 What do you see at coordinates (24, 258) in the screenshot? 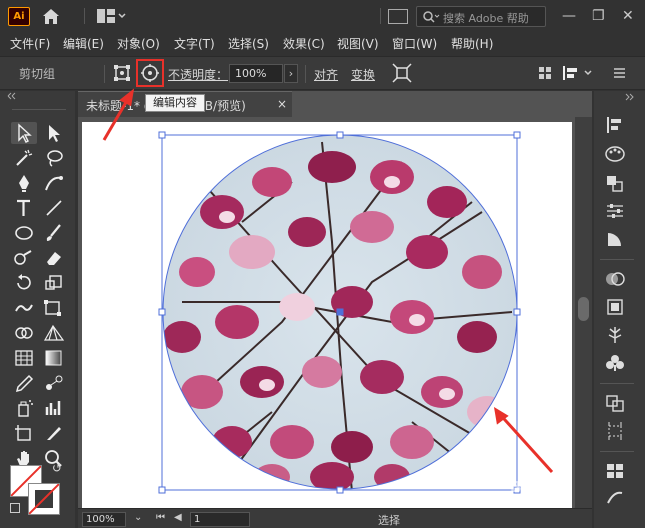
I see `shaper-tool-icon` at bounding box center [24, 258].